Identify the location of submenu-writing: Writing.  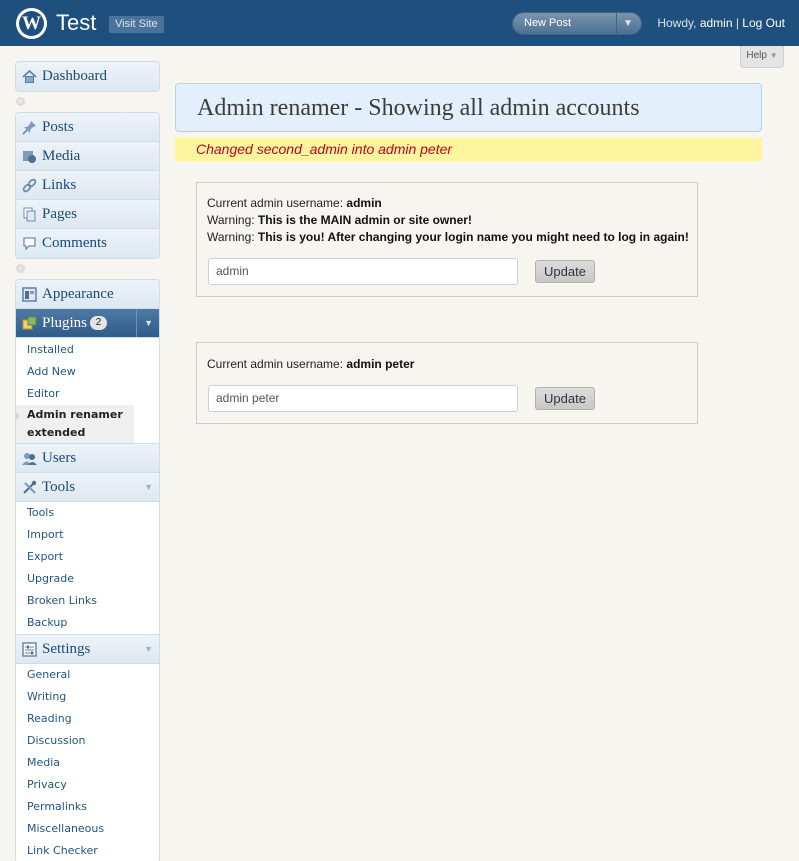
(87, 697).